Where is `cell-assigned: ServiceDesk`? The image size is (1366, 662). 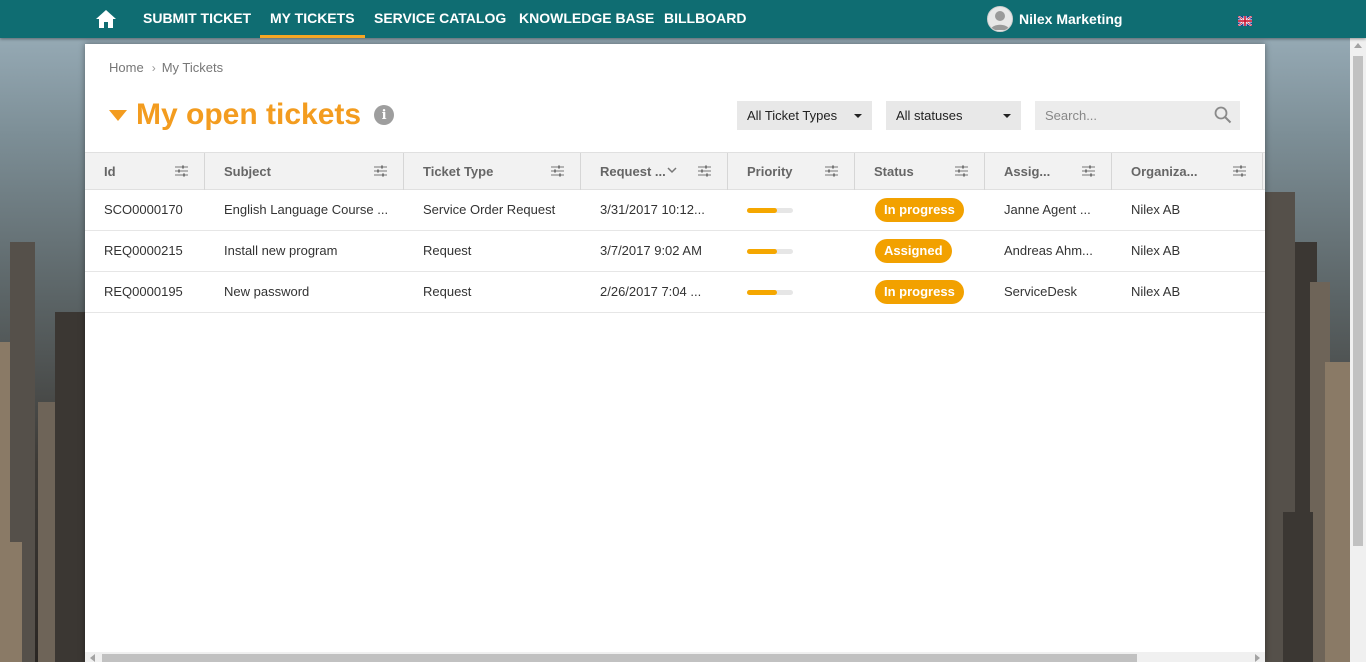 cell-assigned: ServiceDesk is located at coordinates (1040, 291).